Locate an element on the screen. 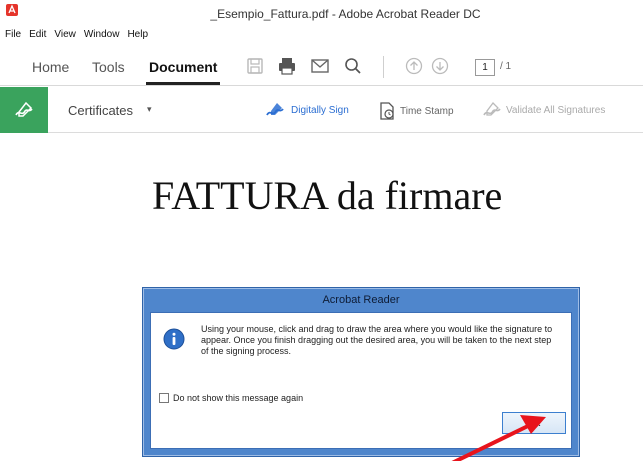 The height and width of the screenshot is (461, 643). digitally-sign-label: Digitally Sign is located at coordinates (320, 110).